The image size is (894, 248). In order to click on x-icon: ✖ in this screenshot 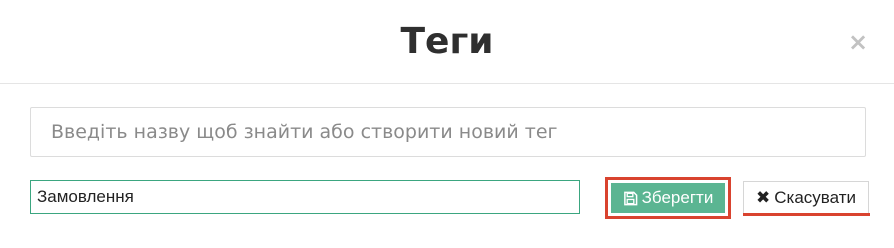, I will do `click(763, 197)`.